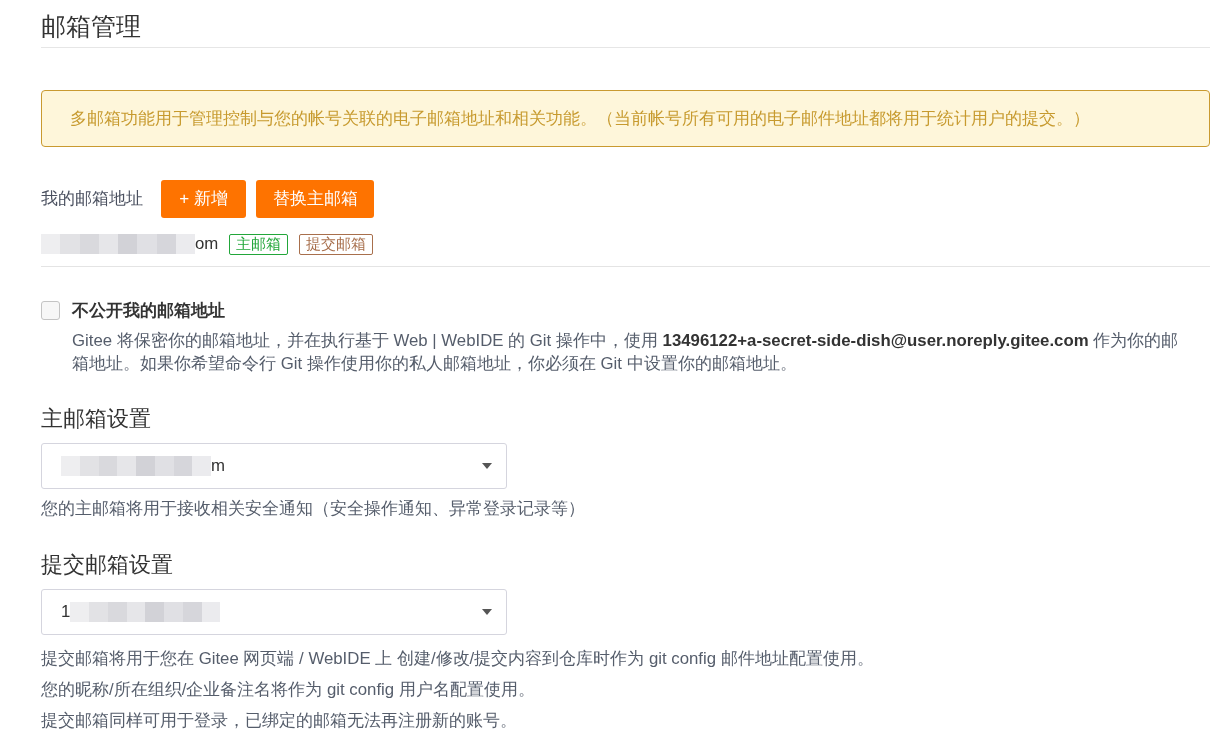 The width and height of the screenshot is (1227, 740). What do you see at coordinates (274, 611) in the screenshot?
I see `email-select: 1` at bounding box center [274, 611].